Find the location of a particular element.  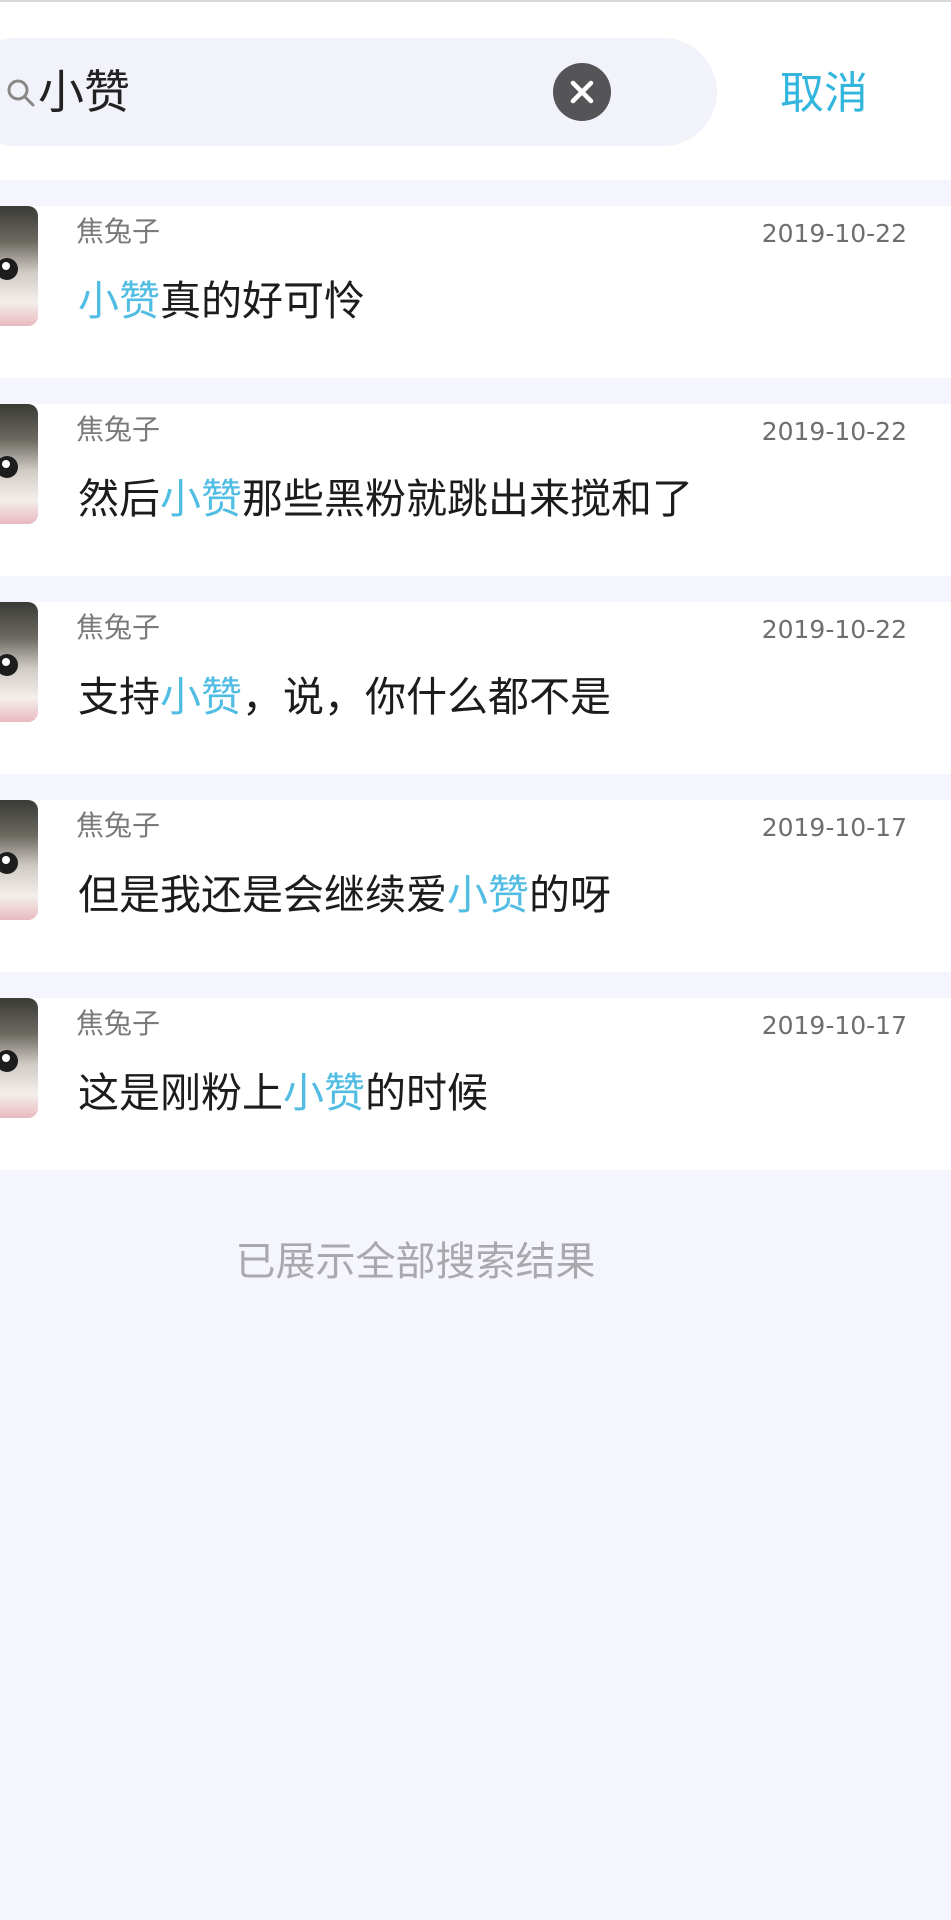

end-of-results-message: 已展示全部搜索结果 is located at coordinates (415, 1262).